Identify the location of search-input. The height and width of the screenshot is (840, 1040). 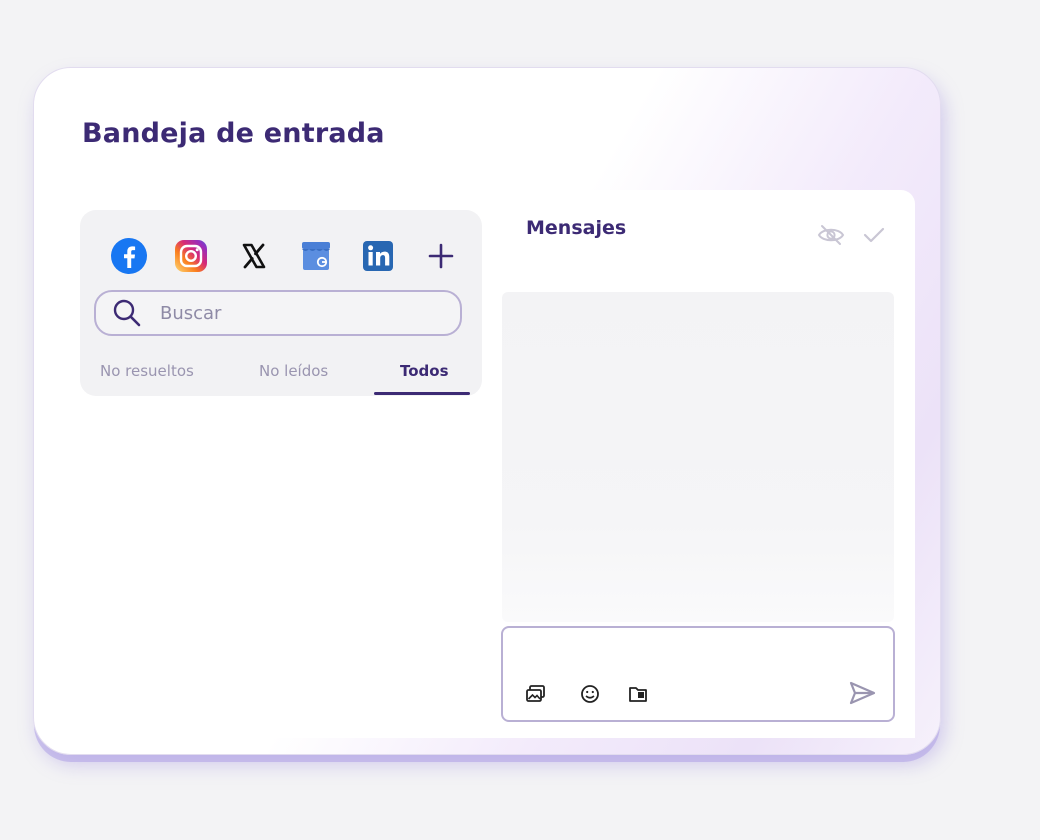
(300, 313).